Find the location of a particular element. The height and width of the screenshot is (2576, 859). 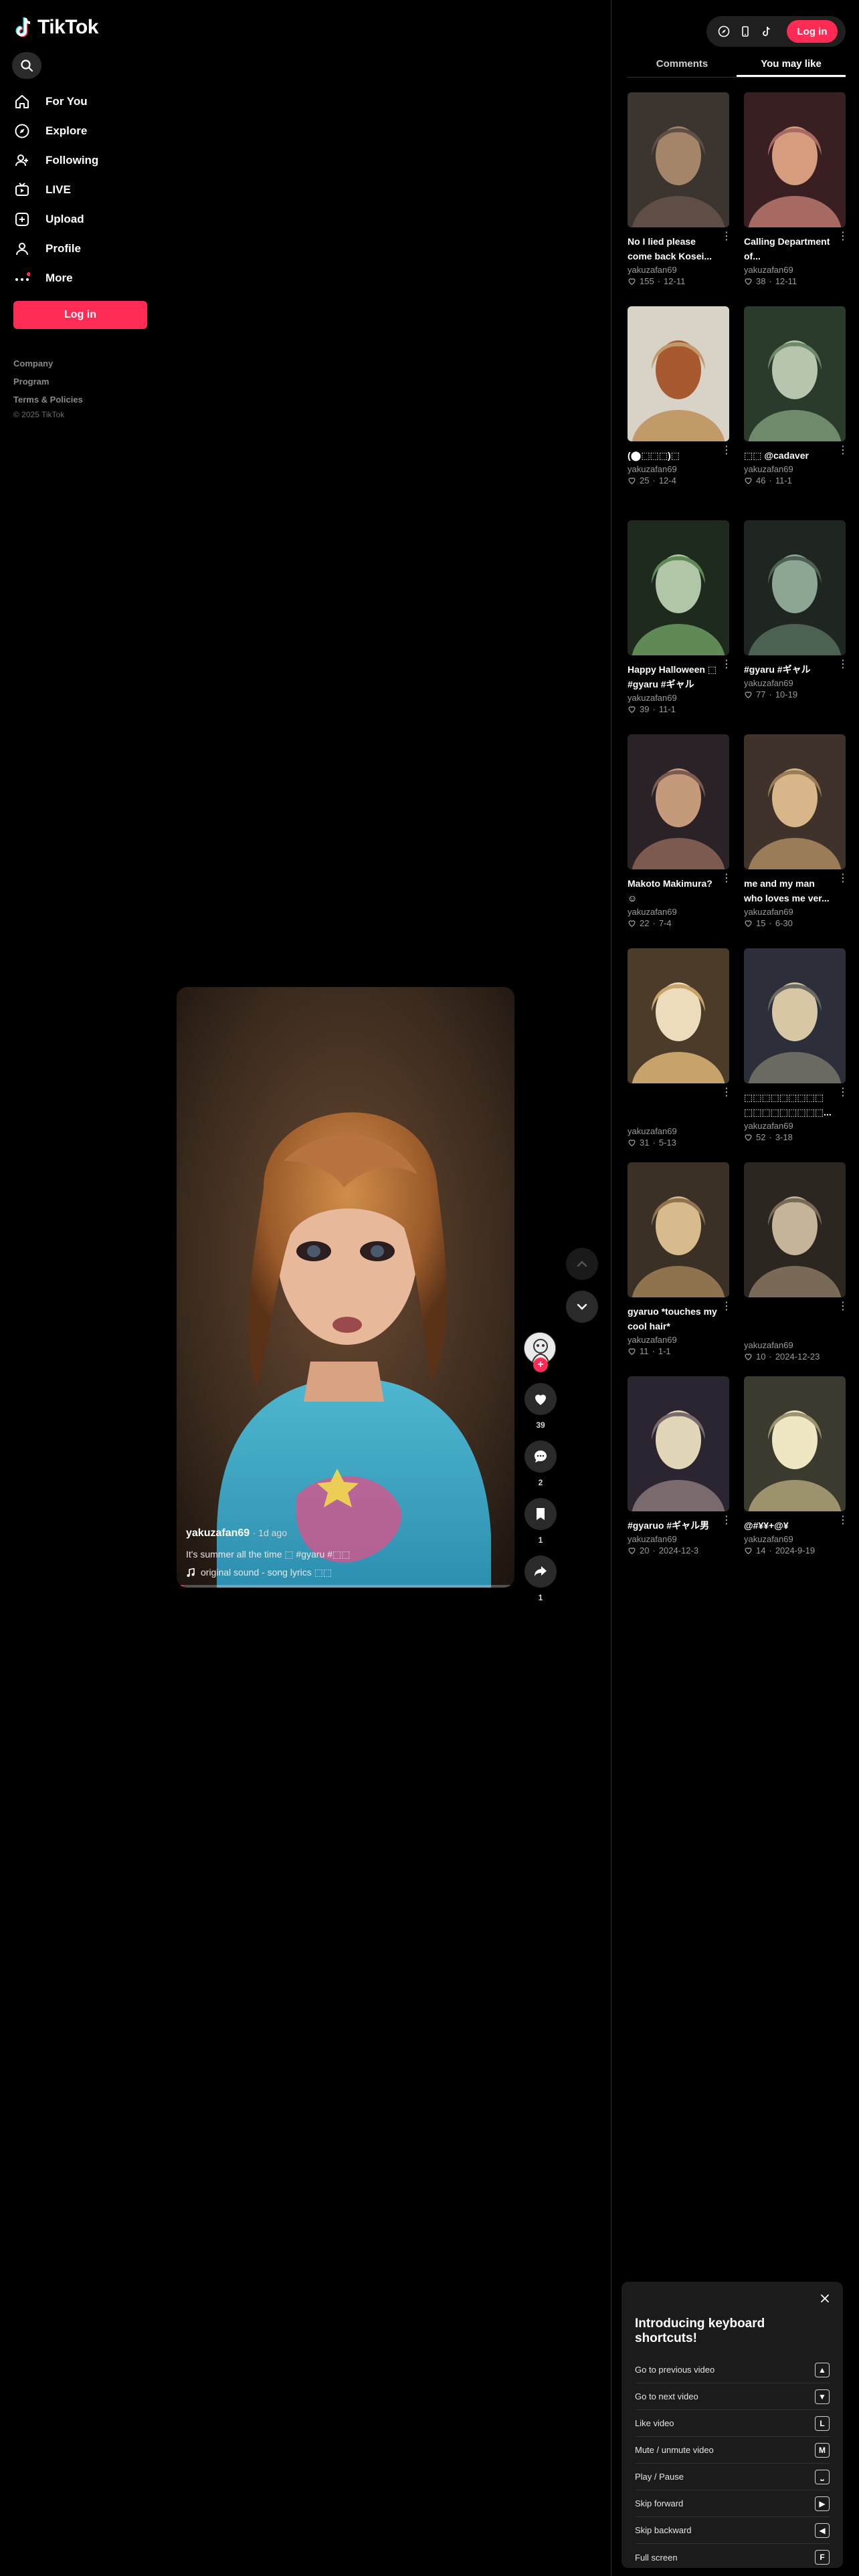

card-title: @#¥¥+@¥ is located at coordinates (795, 1525).